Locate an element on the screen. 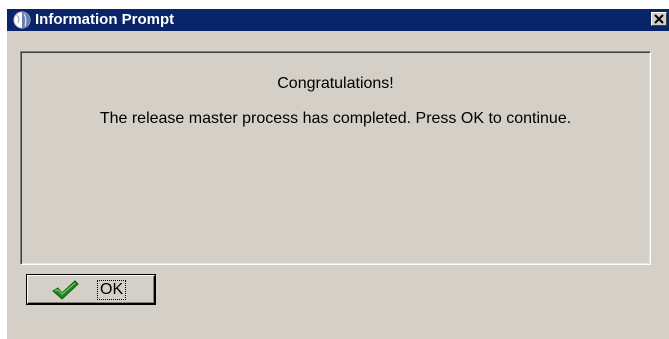 This screenshot has height=339, width=669. ok-button: OK is located at coordinates (91, 289).